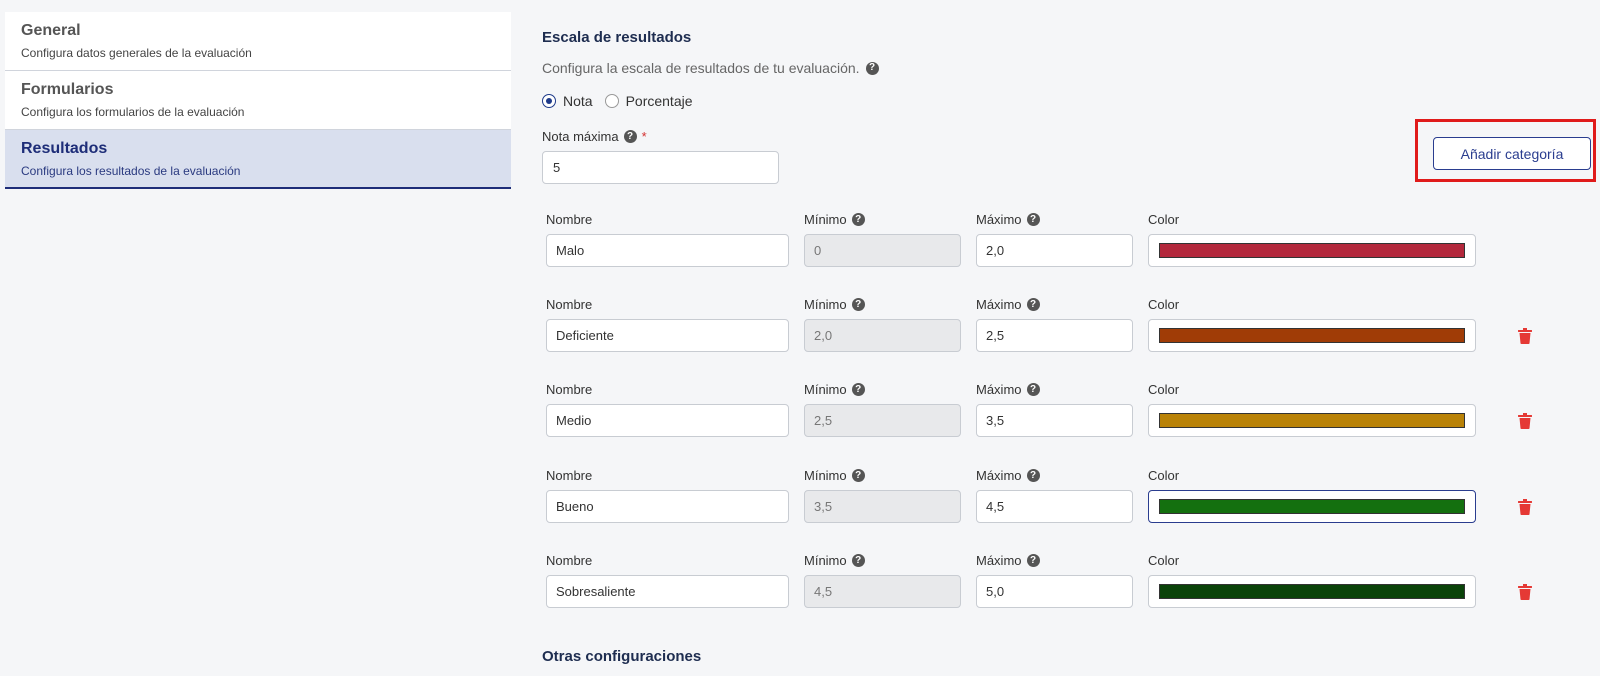 The image size is (1600, 676). I want to click on radio-unchecked-icon, so click(611, 101).